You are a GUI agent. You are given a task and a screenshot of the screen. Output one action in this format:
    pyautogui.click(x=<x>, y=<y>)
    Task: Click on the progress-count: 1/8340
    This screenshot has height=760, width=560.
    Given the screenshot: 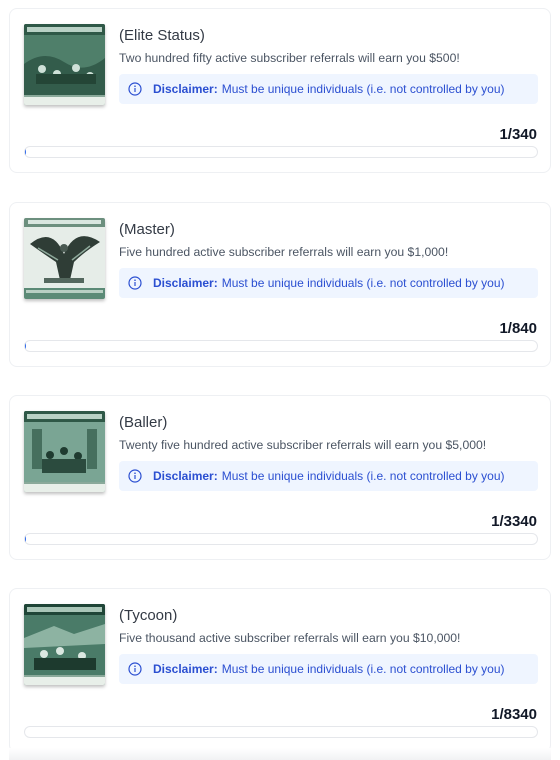 What is the action you would take?
    pyautogui.click(x=514, y=714)
    